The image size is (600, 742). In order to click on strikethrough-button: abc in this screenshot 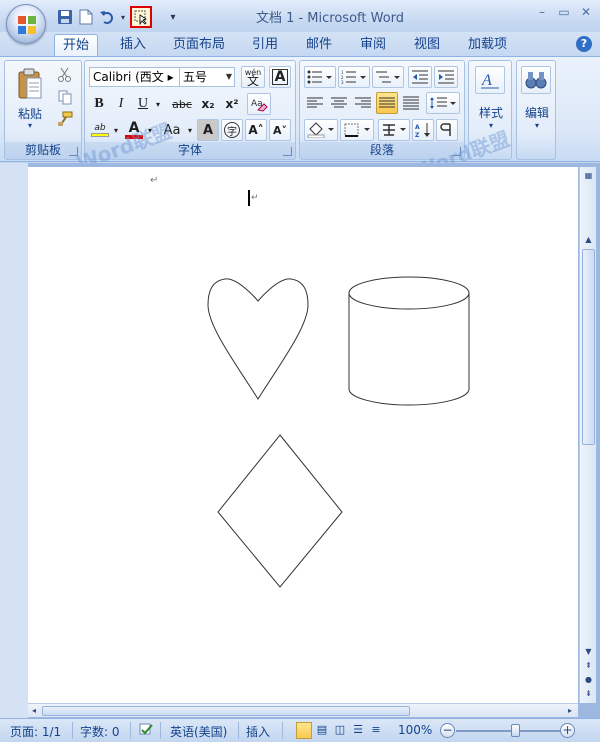, I will do `click(182, 104)`.